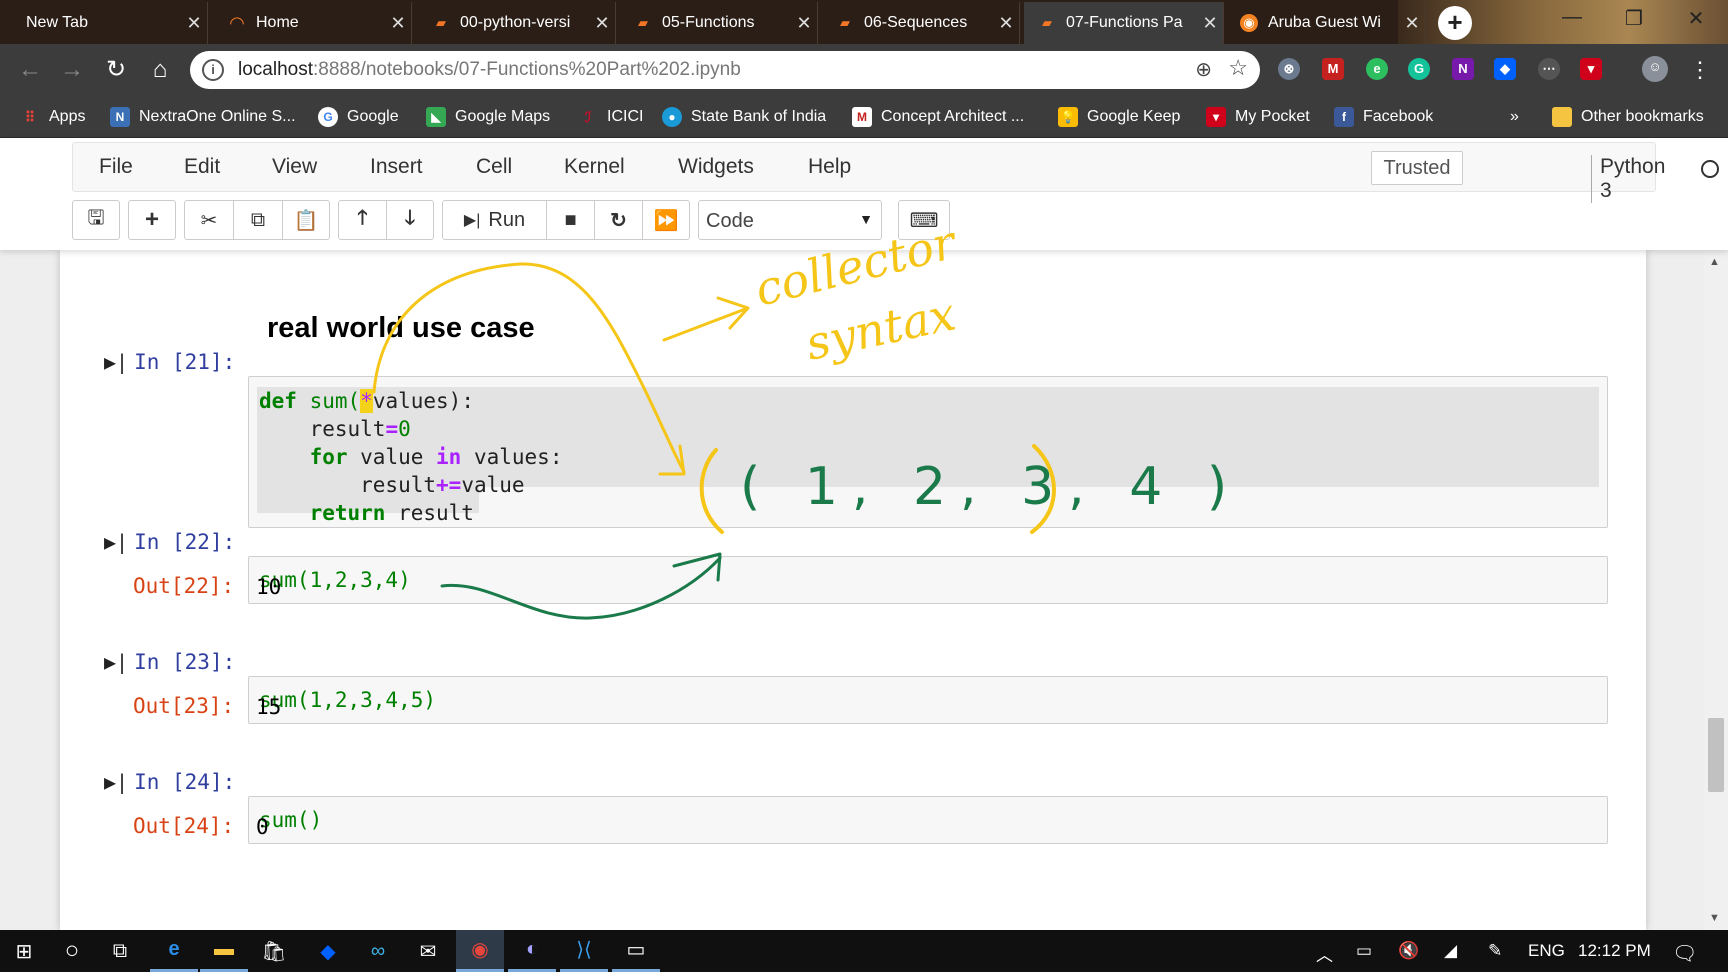  What do you see at coordinates (258, 220) in the screenshot?
I see `copy-icon: ⧉` at bounding box center [258, 220].